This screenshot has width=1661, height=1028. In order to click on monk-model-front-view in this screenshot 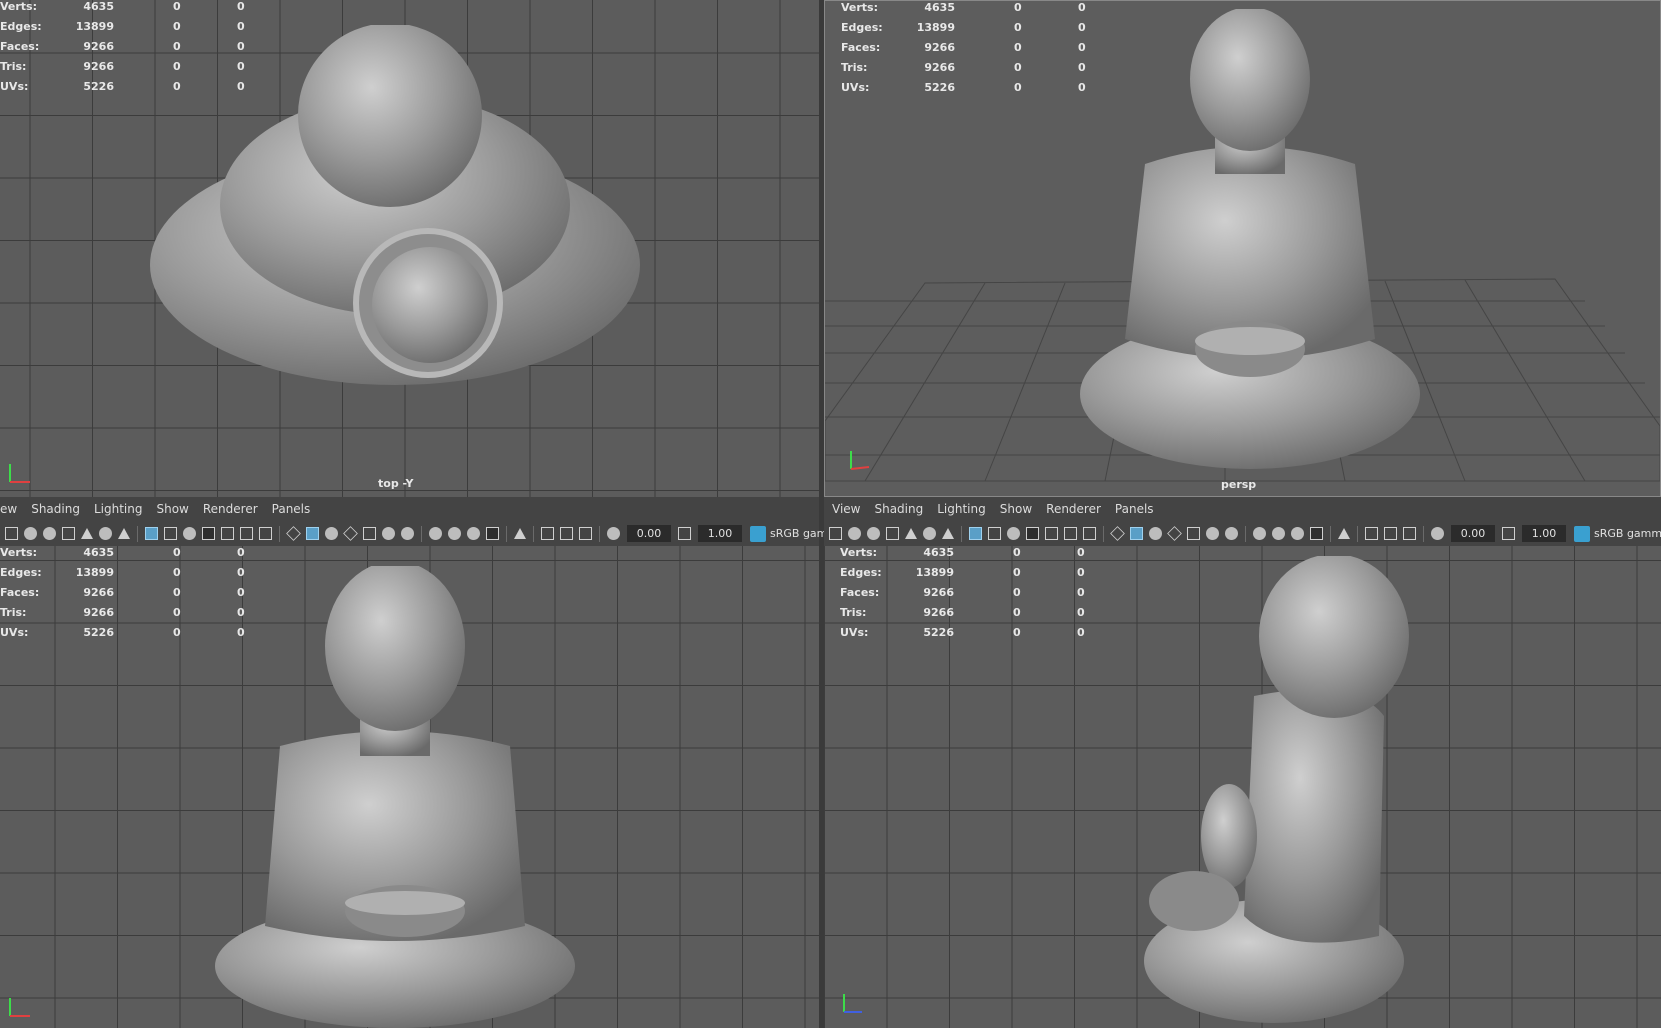, I will do `click(395, 797)`.